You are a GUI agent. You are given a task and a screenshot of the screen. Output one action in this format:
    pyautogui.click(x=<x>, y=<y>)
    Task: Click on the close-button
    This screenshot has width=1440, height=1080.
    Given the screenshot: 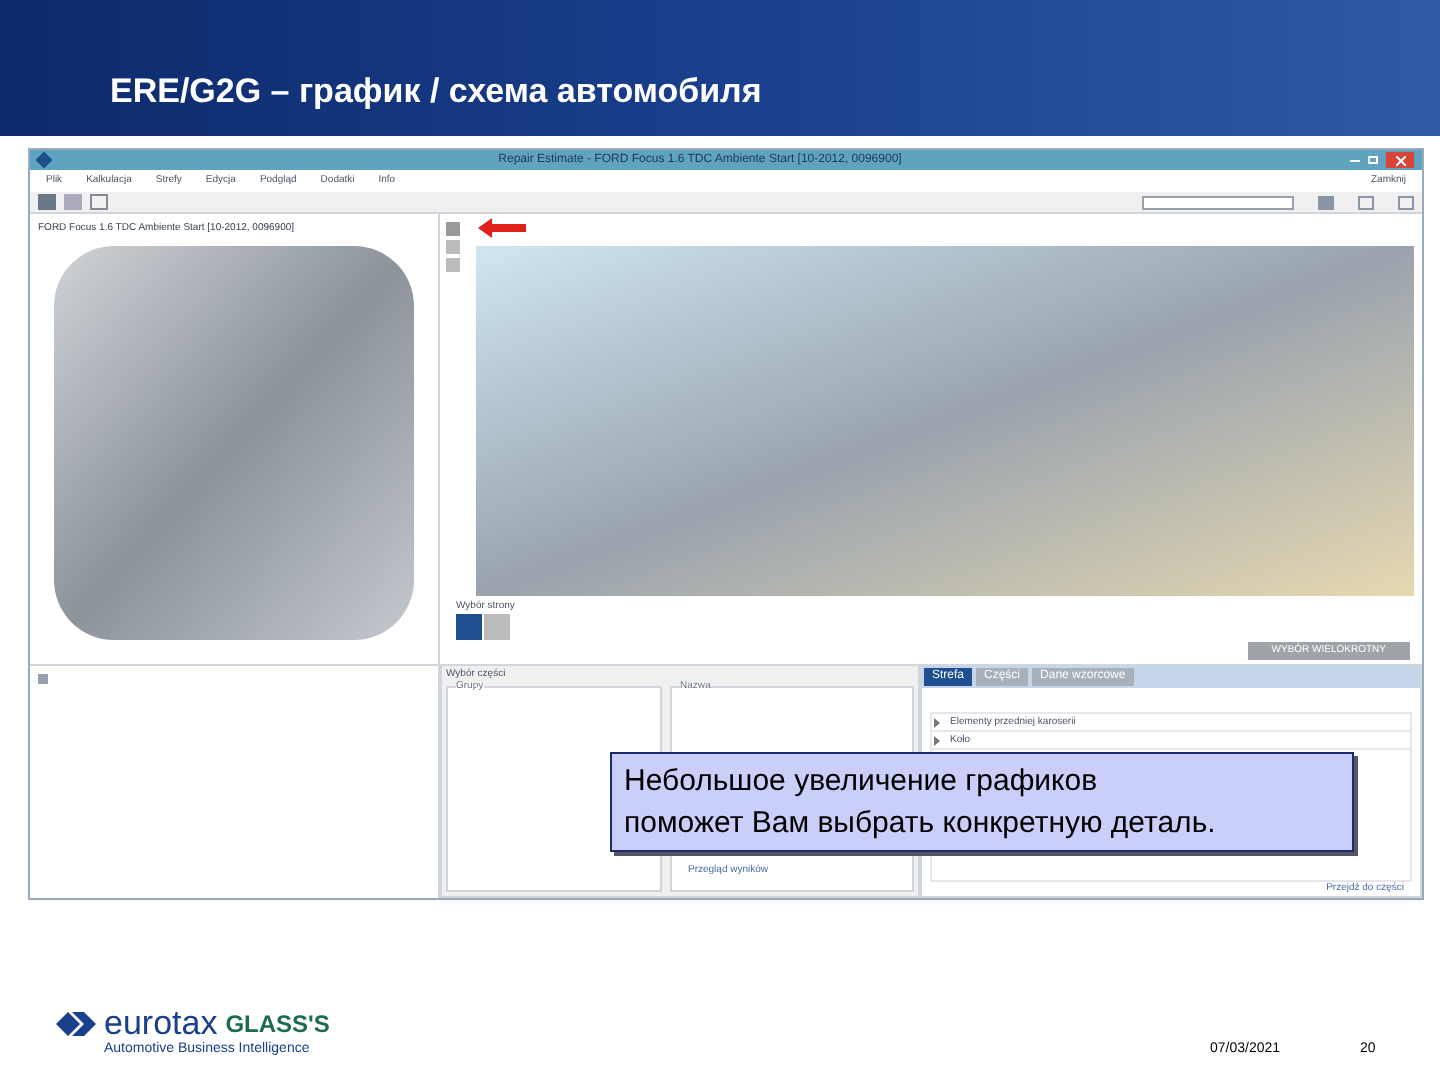 What is the action you would take?
    pyautogui.click(x=1400, y=160)
    